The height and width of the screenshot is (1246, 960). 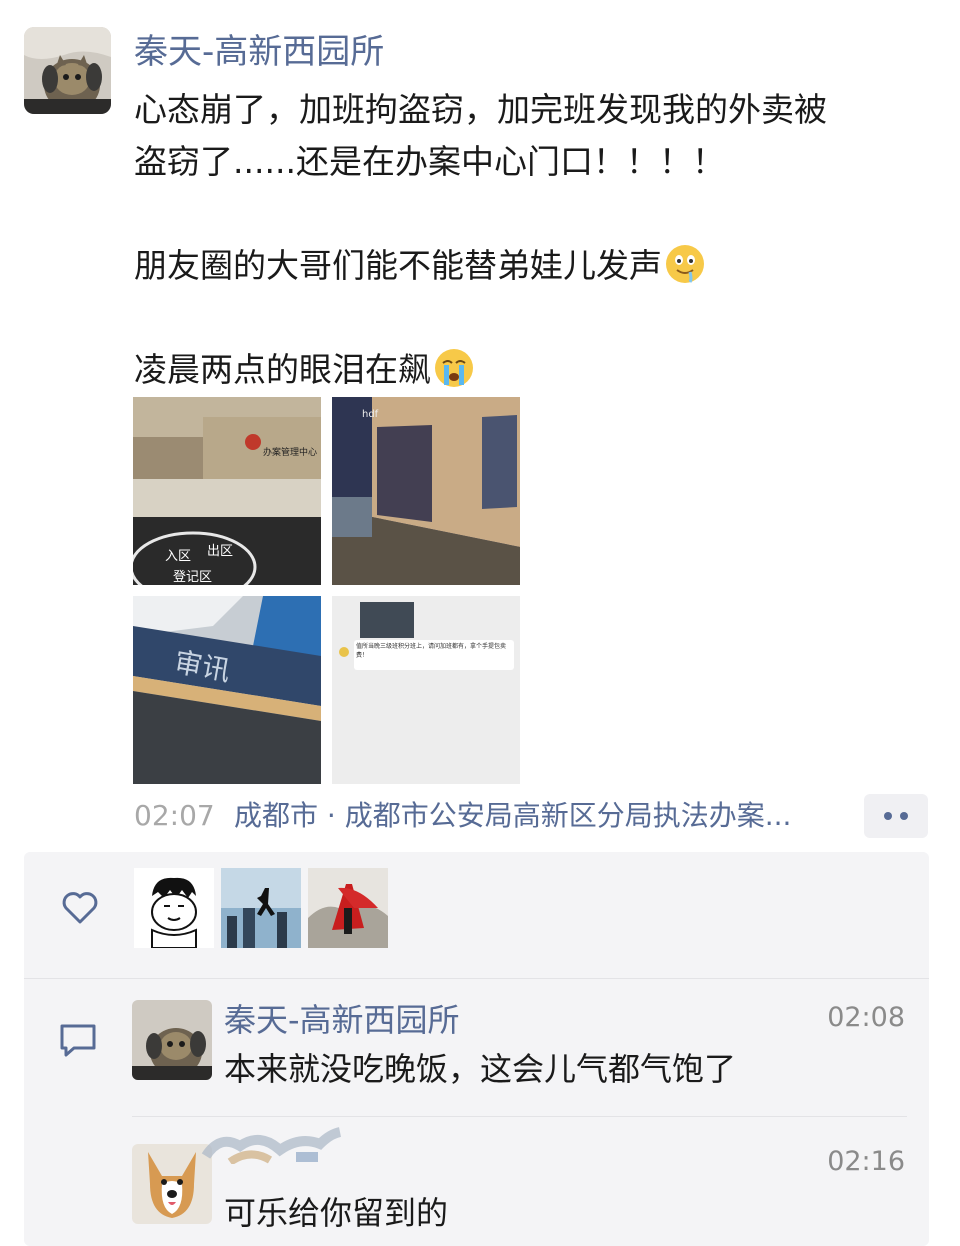 I want to click on post-text-line: 朋友圈的大哥们能不能替弟娃儿发声, so click(x=534, y=266).